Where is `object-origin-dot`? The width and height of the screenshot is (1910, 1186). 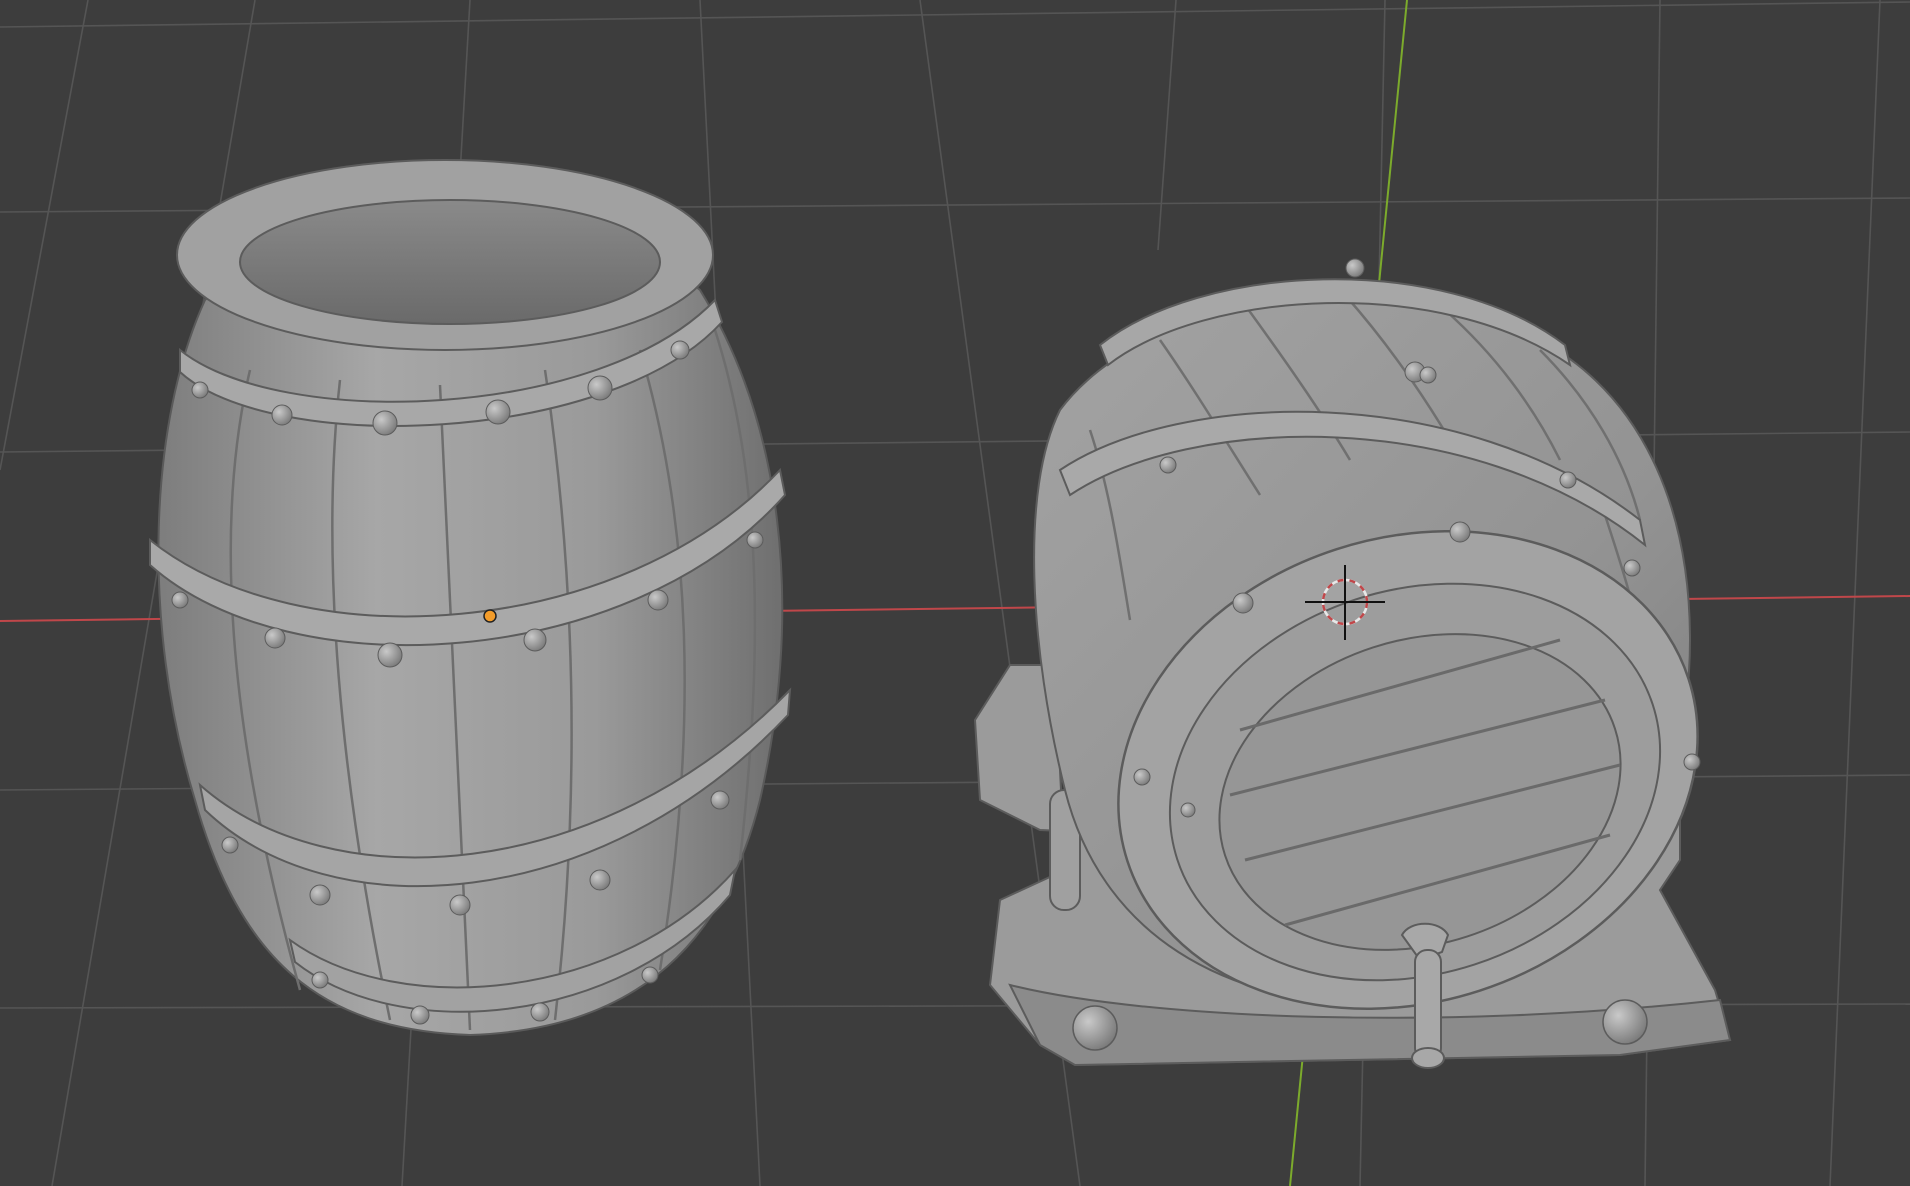
object-origin-dot is located at coordinates (490, 616).